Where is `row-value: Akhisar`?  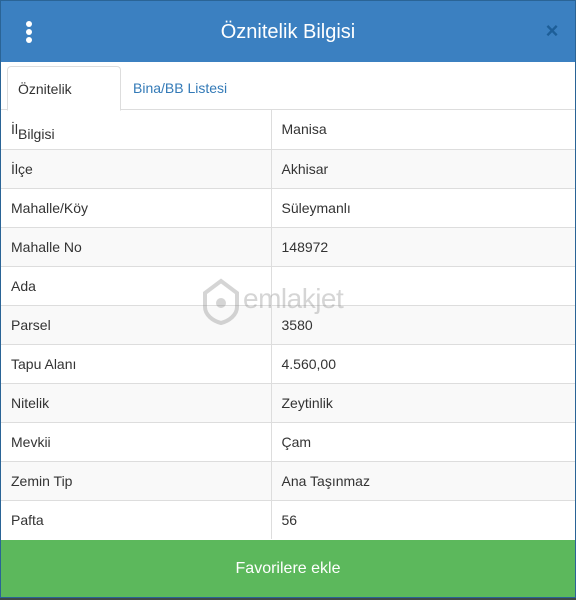 row-value: Akhisar is located at coordinates (423, 168).